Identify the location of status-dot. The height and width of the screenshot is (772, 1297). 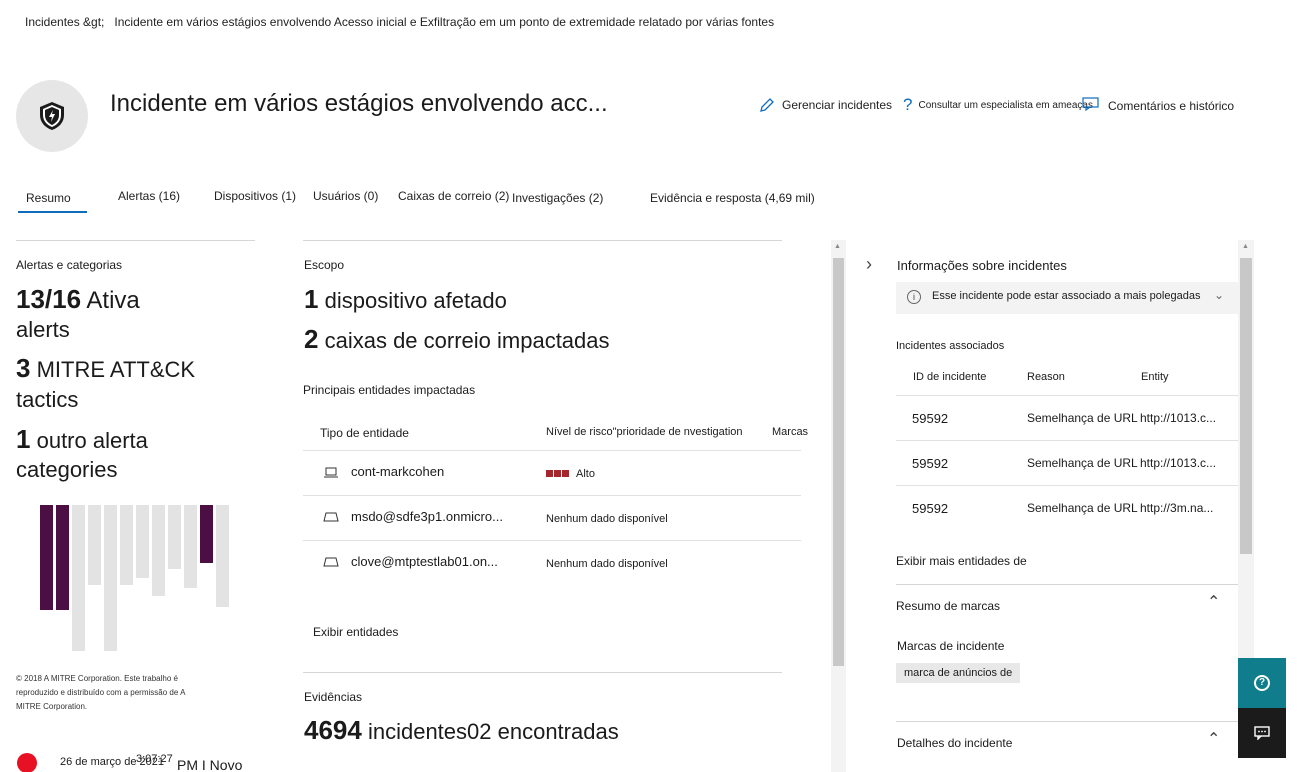
(27, 762).